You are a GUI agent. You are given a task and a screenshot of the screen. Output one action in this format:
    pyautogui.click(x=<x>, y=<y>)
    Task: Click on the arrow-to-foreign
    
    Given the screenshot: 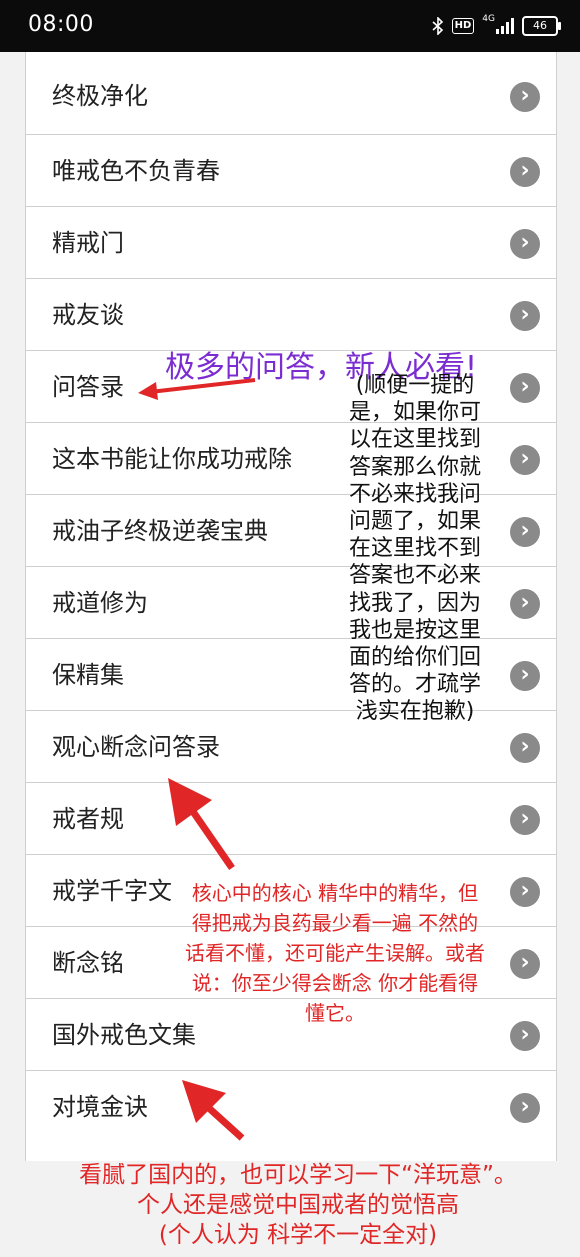 What is the action you would take?
    pyautogui.click(x=213, y=1110)
    